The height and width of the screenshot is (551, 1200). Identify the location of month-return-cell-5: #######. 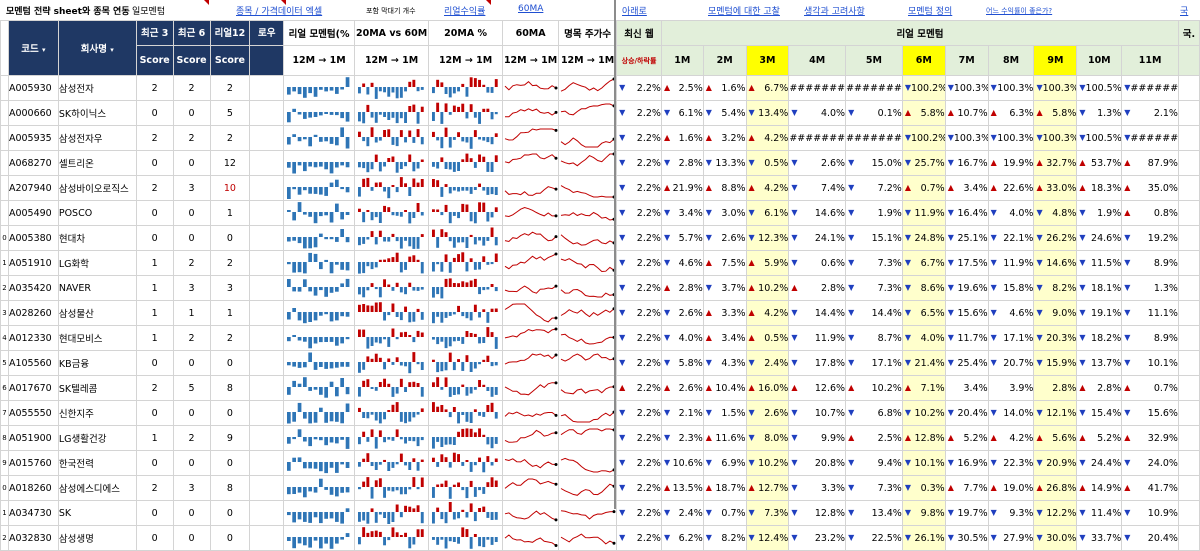
(874, 88).